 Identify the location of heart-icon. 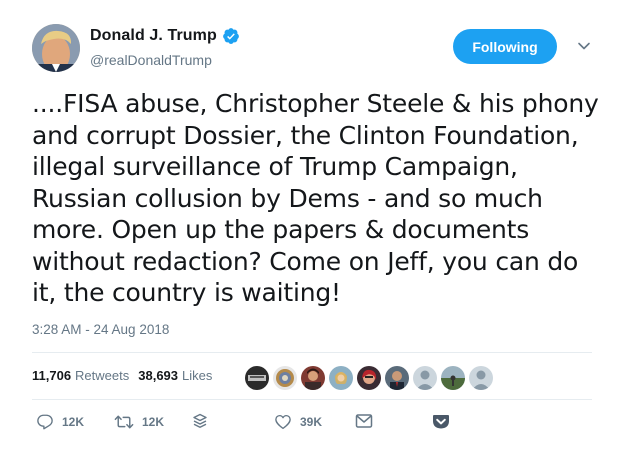
(283, 422).